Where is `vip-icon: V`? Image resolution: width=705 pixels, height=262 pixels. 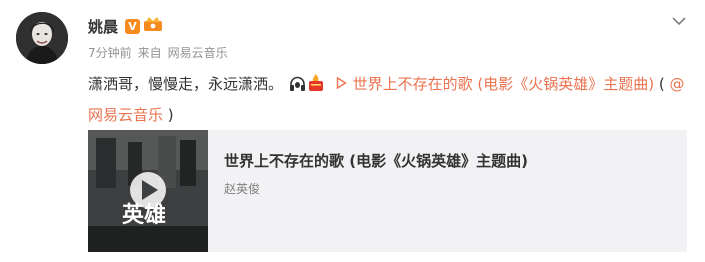 vip-icon: V is located at coordinates (133, 26).